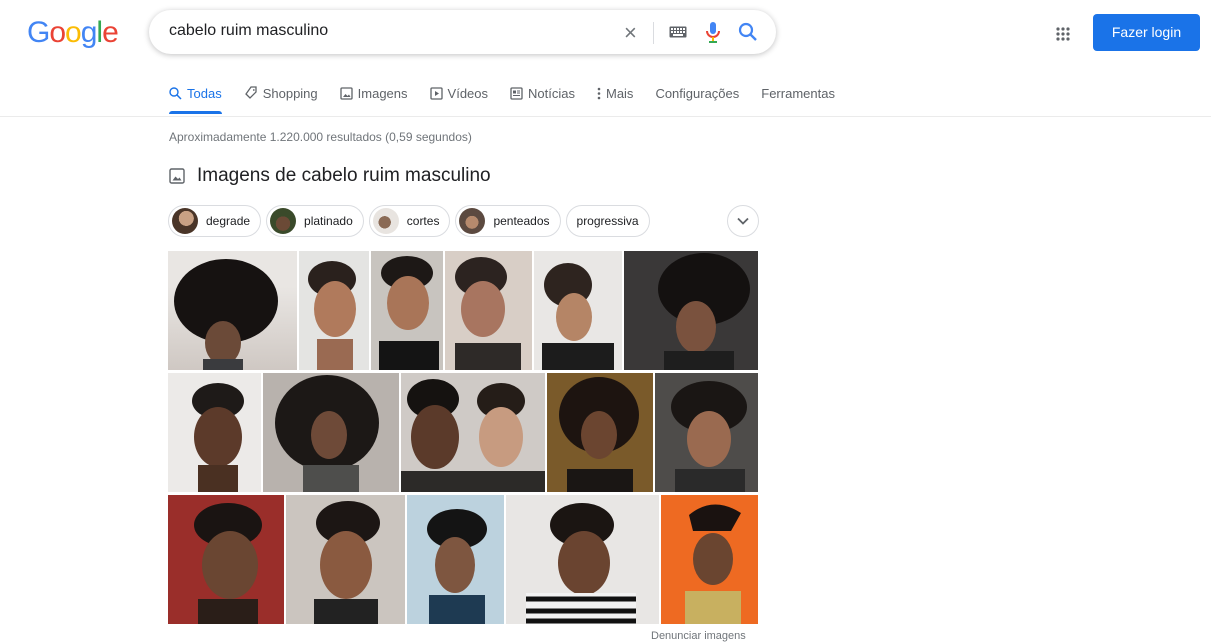 The width and height of the screenshot is (1211, 642). What do you see at coordinates (698, 636) in the screenshot?
I see `report-images-link: Denunciar imagens` at bounding box center [698, 636].